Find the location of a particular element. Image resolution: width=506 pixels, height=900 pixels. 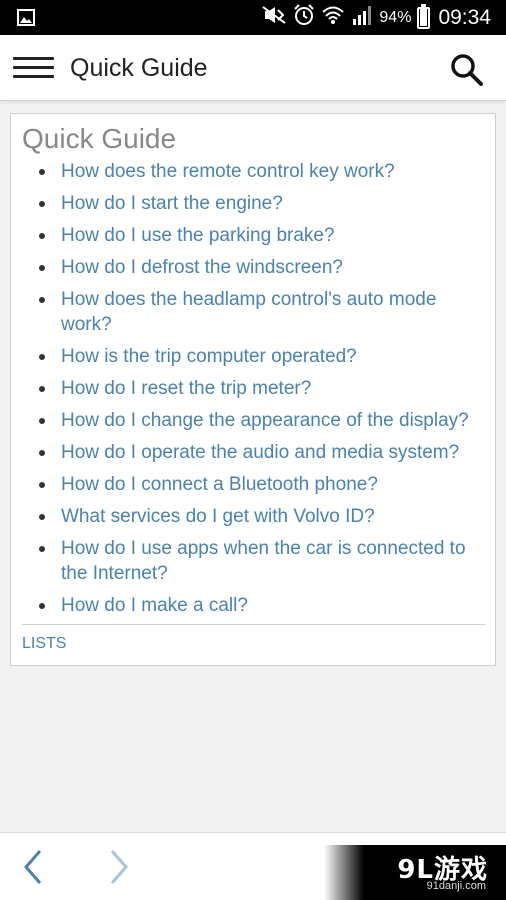

watermark: 9L游戏 91danji.com is located at coordinates (415, 872).